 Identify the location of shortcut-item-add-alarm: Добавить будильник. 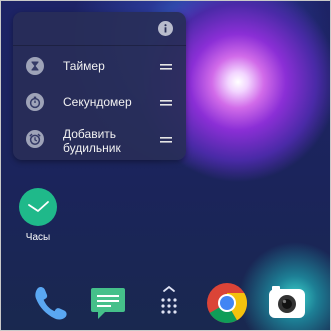
(99, 139).